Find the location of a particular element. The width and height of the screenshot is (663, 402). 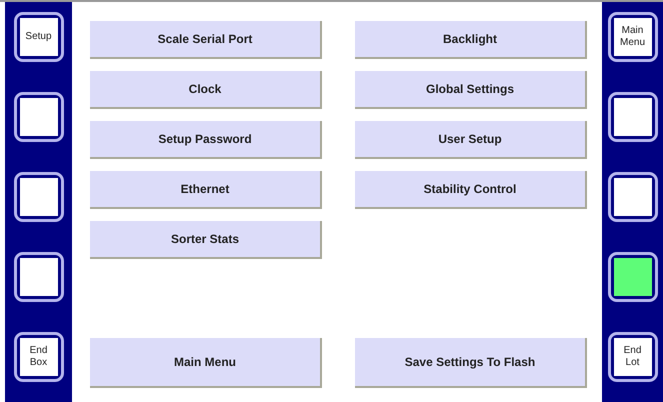

menu-button: Stability Control is located at coordinates (471, 190).